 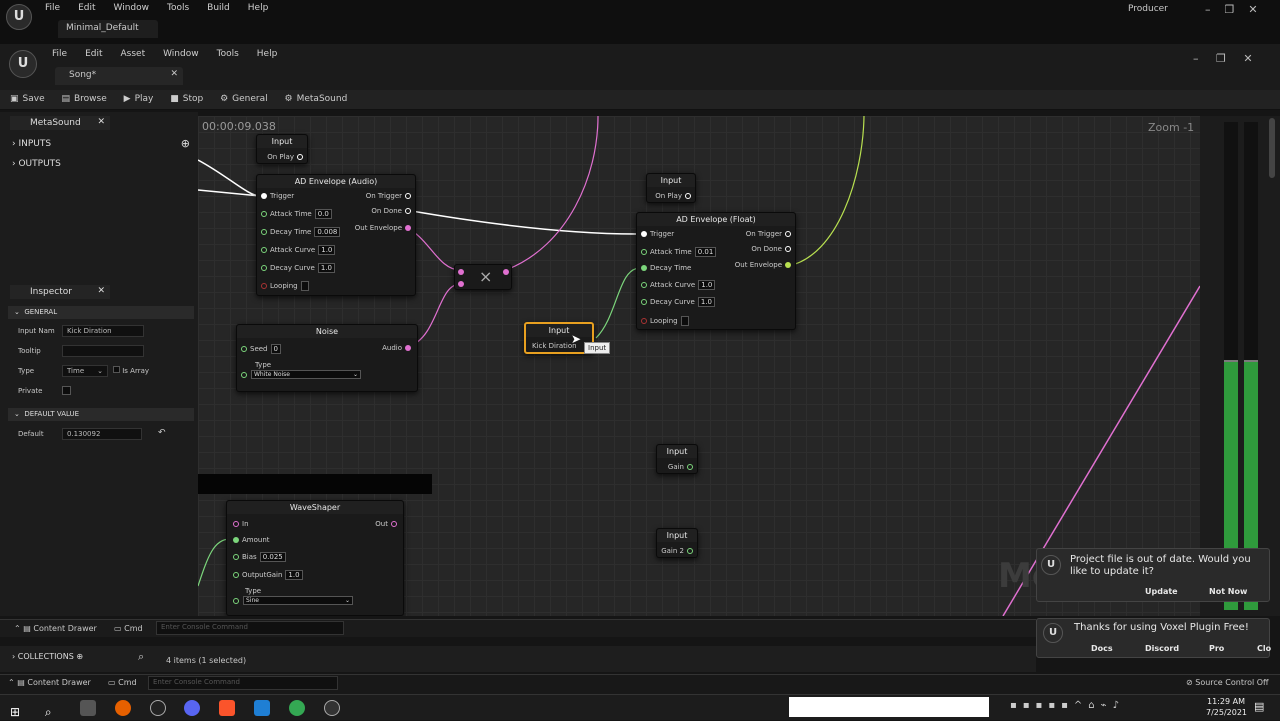 What do you see at coordinates (49, 682) in the screenshot?
I see `status-content-drawer-button: ⌃ ▤ Content Drawer` at bounding box center [49, 682].